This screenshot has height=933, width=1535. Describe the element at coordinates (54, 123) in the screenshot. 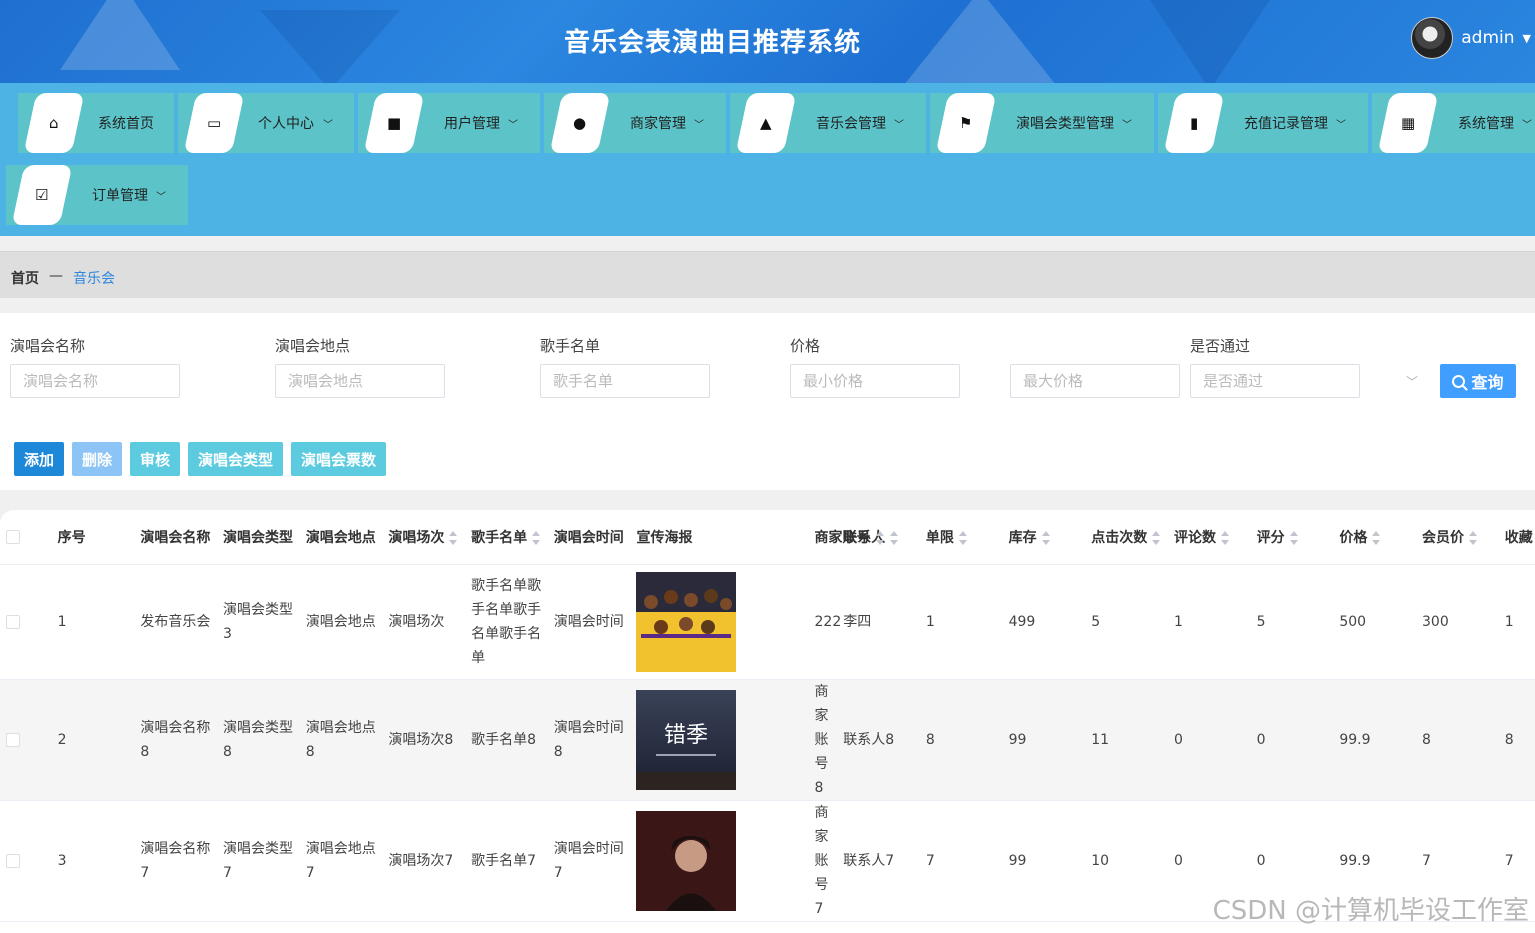

I see `home-icon: ⌂` at that location.